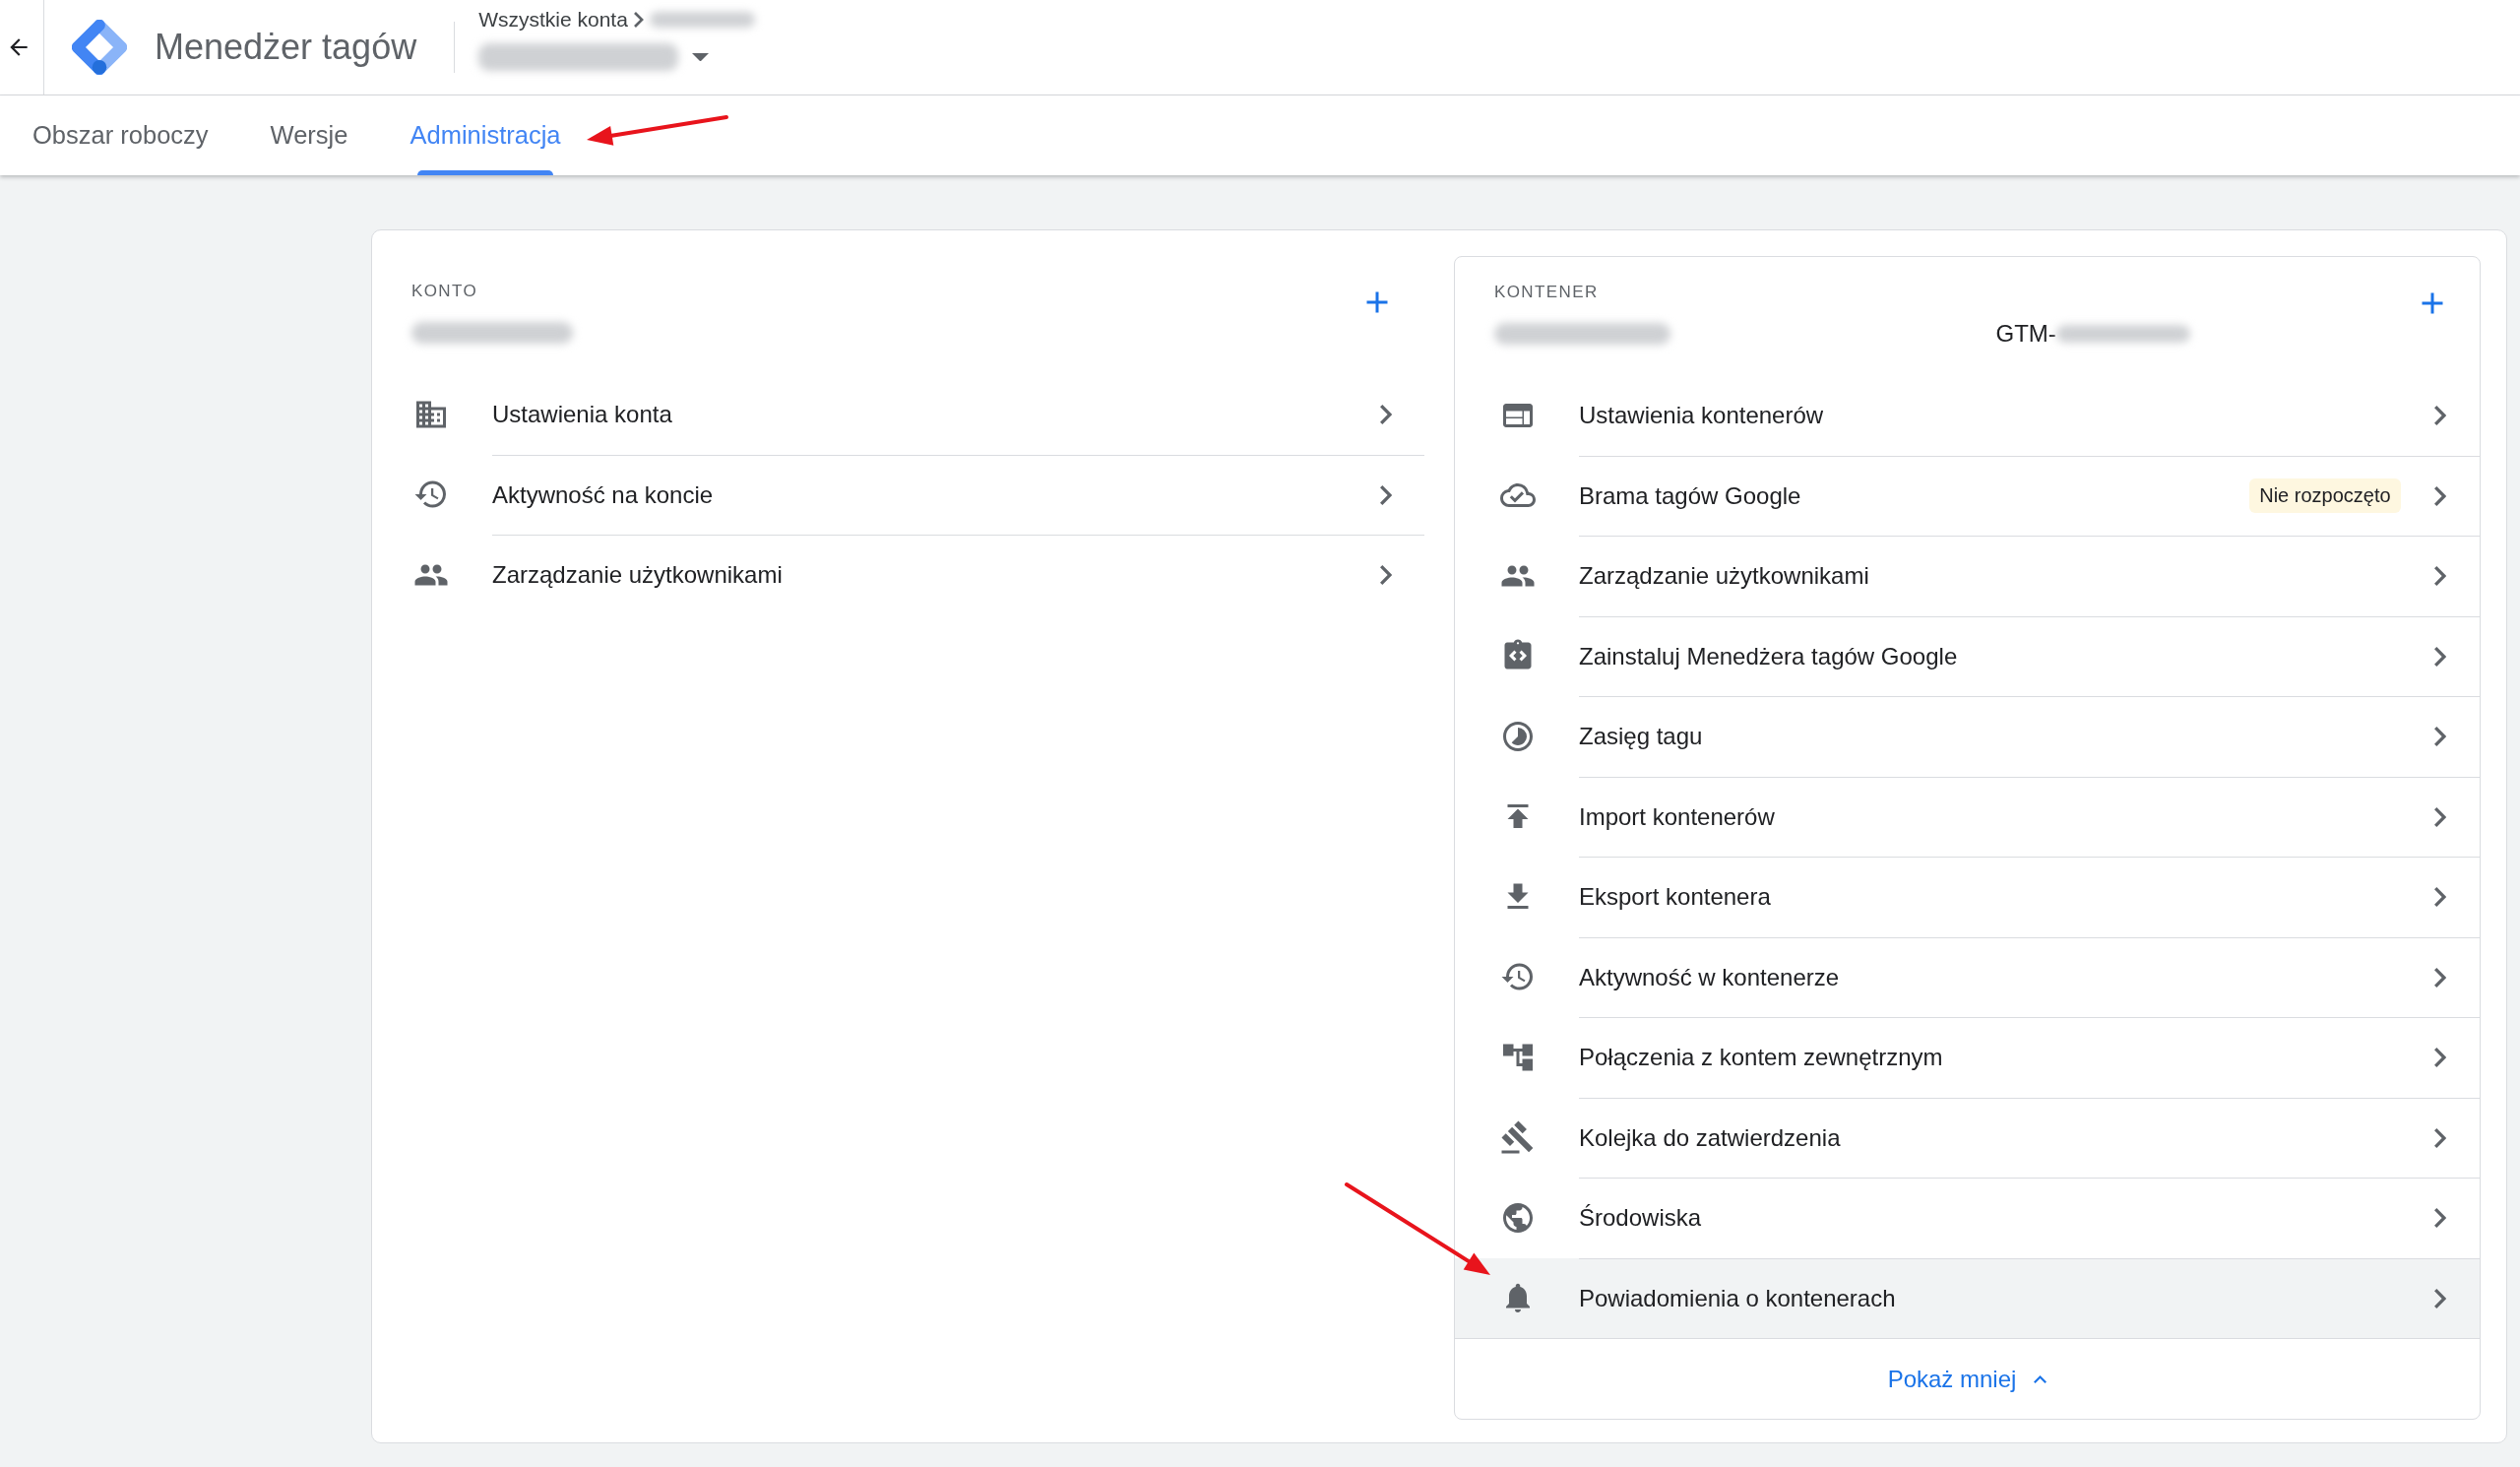 The width and height of the screenshot is (2520, 1467). Describe the element at coordinates (444, 291) in the screenshot. I see `section-heading: KONTO` at that location.